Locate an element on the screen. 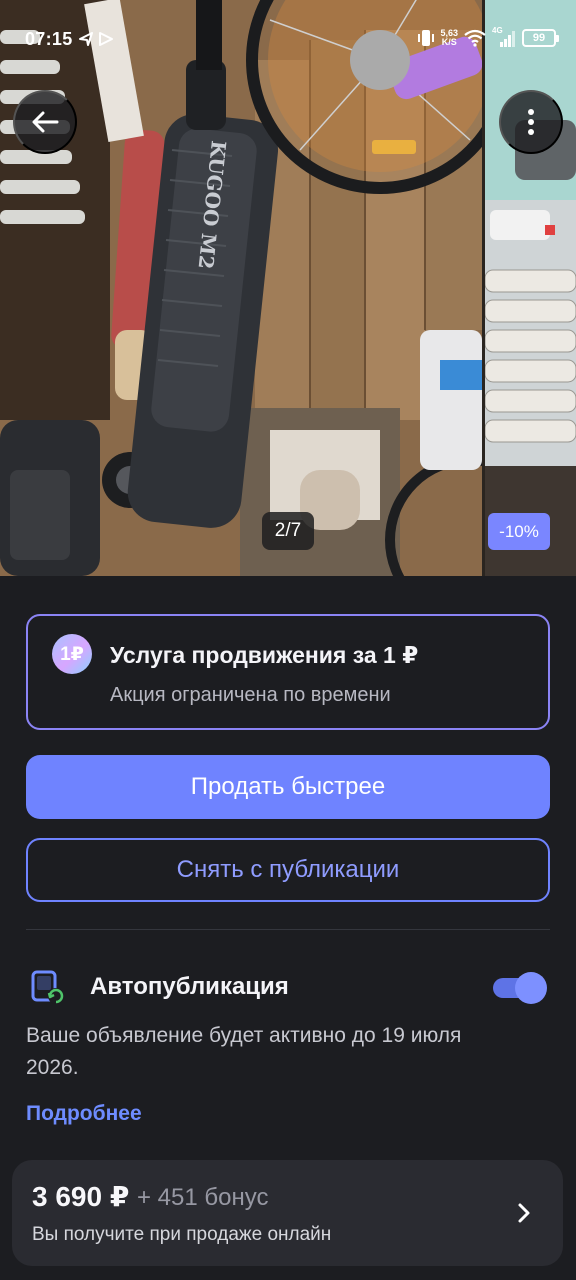 This screenshot has height=1280, width=576. arrow-left-icon is located at coordinates (45, 122).